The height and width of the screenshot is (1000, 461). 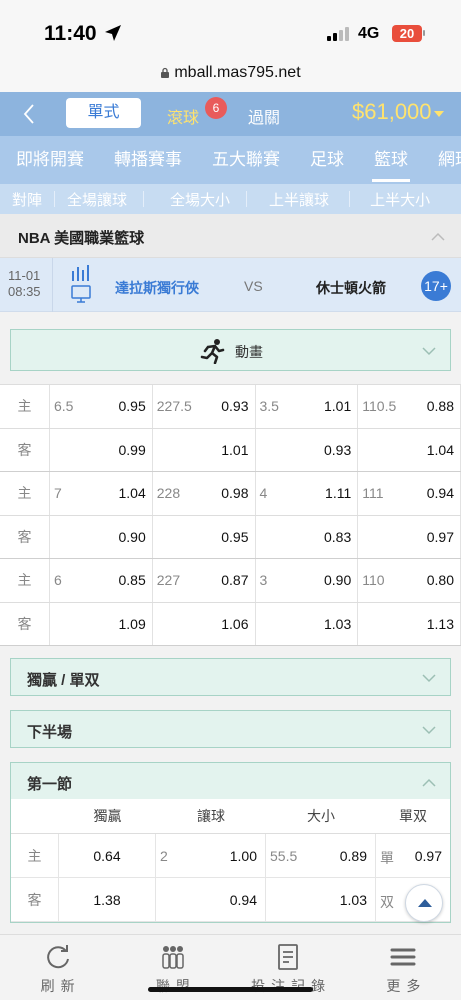 I want to click on odds-value: 1.13, so click(x=440, y=623).